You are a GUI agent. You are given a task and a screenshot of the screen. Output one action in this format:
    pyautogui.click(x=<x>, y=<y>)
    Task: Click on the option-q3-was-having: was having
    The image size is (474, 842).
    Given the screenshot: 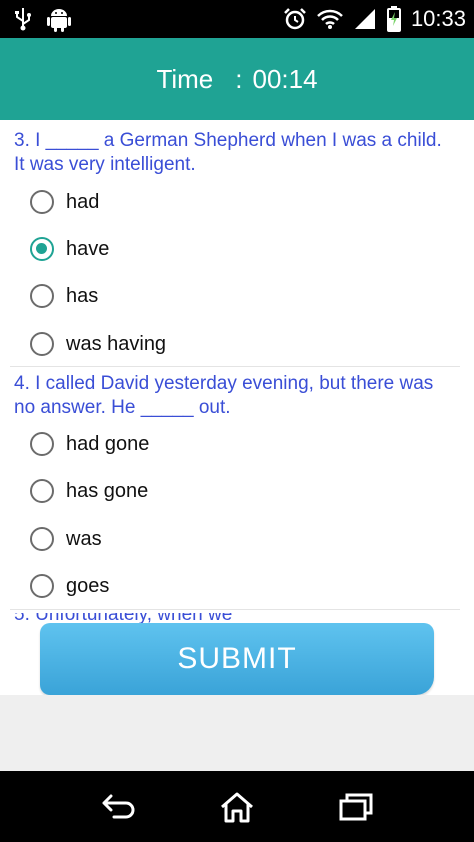 What is the action you would take?
    pyautogui.click(x=230, y=344)
    